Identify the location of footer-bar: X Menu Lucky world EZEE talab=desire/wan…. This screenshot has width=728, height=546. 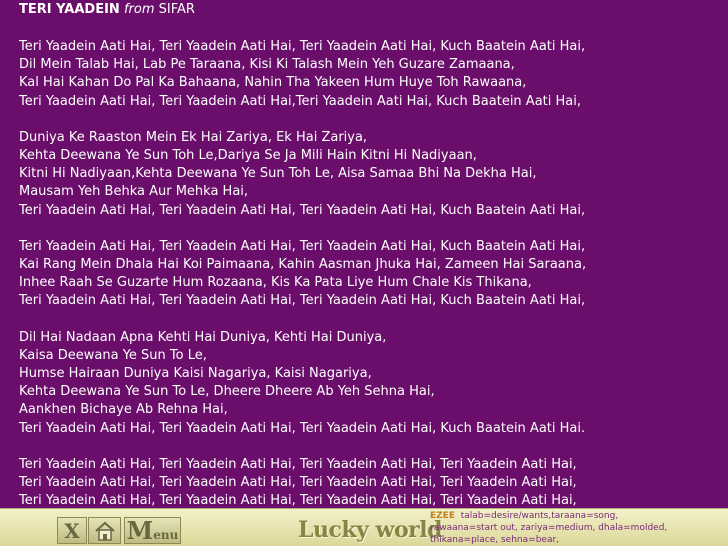
(364, 527).